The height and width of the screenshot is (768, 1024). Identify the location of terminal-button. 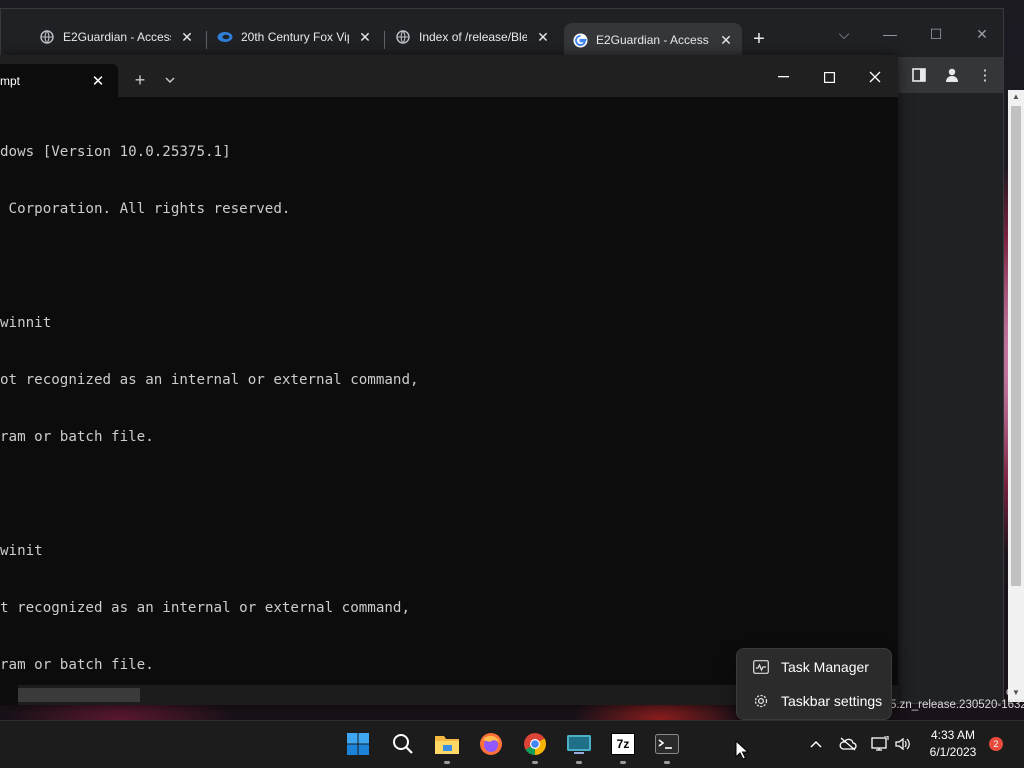
(667, 747).